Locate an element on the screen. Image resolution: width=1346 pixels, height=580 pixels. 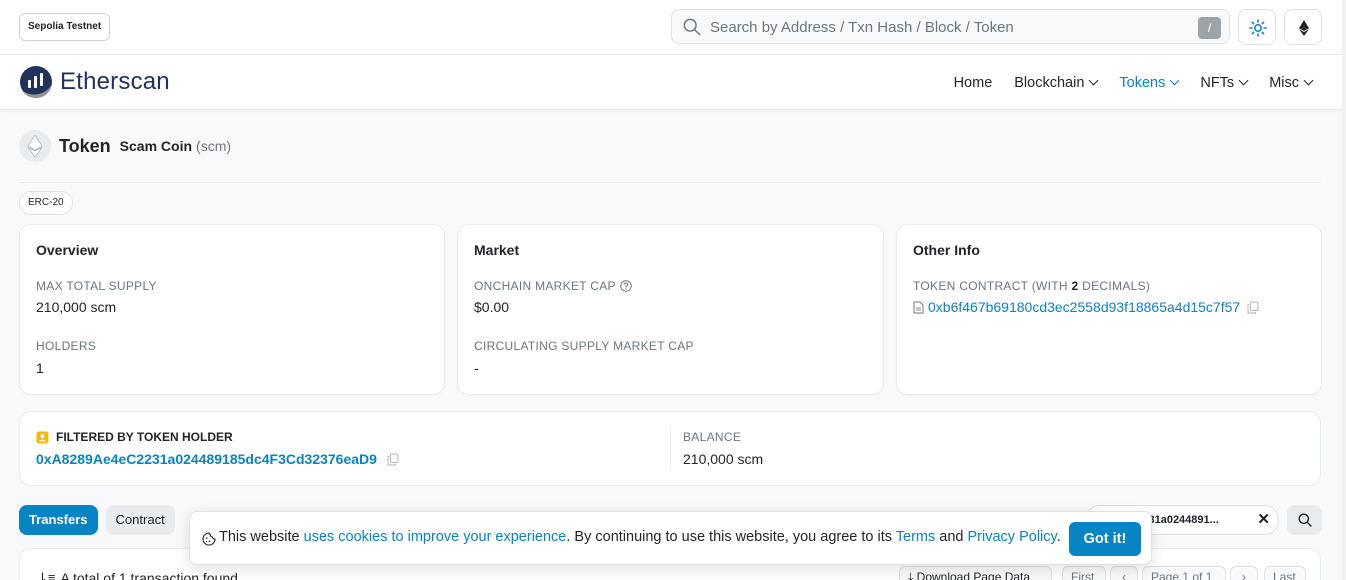
download-label: Download Page Data is located at coordinates (973, 575).